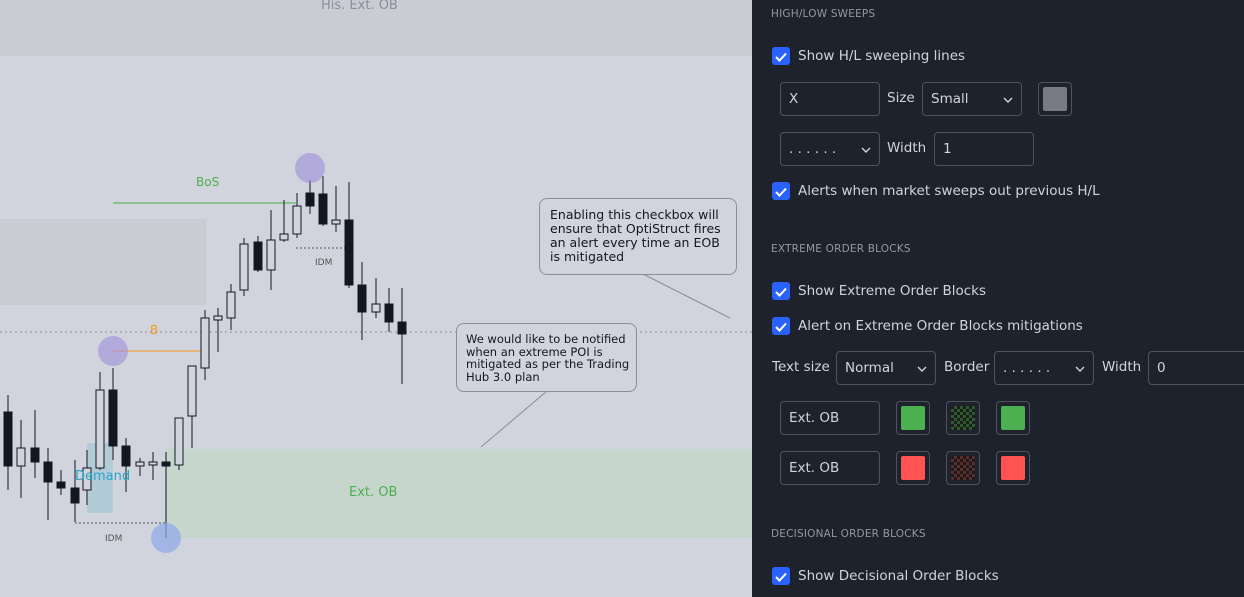 The width and height of the screenshot is (1244, 597). I want to click on show-decisional-ob-row: Show Decisional Order Blocks, so click(885, 576).